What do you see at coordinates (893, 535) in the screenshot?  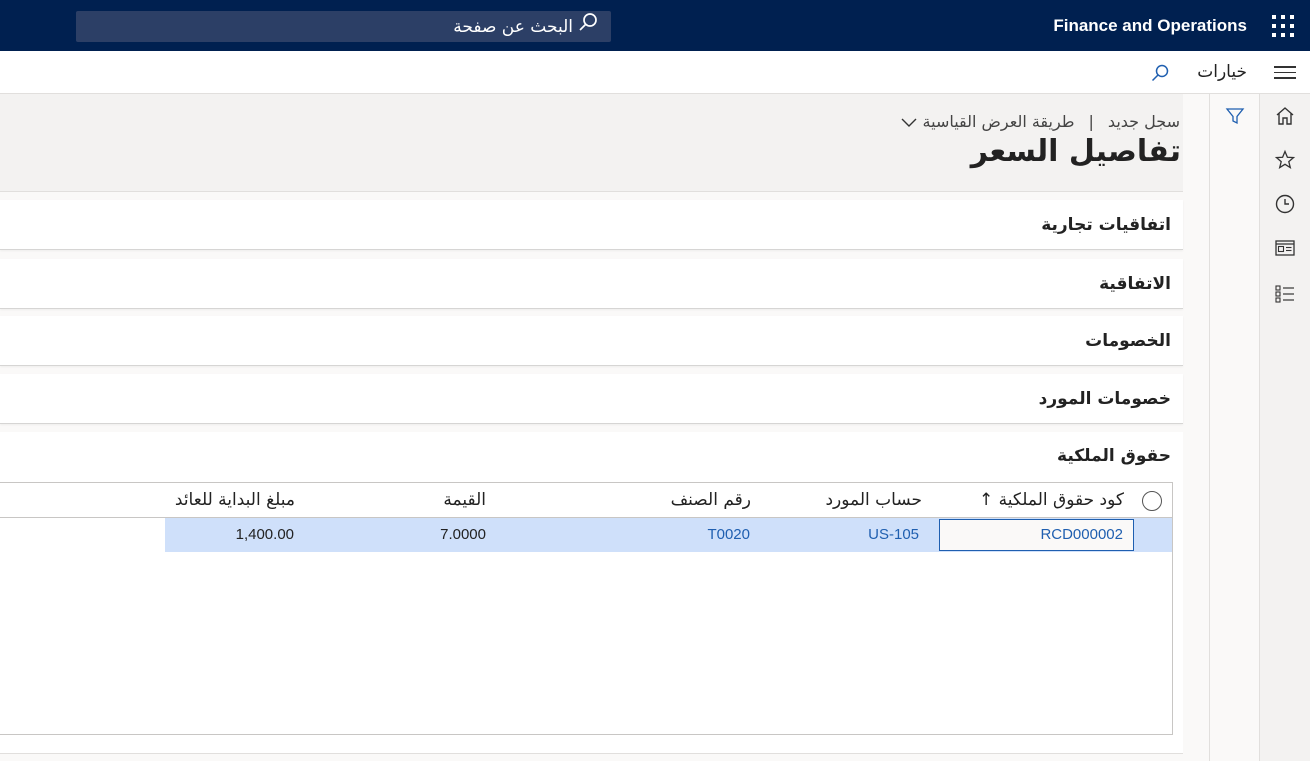 I see `vendor-account-link: US-105` at bounding box center [893, 535].